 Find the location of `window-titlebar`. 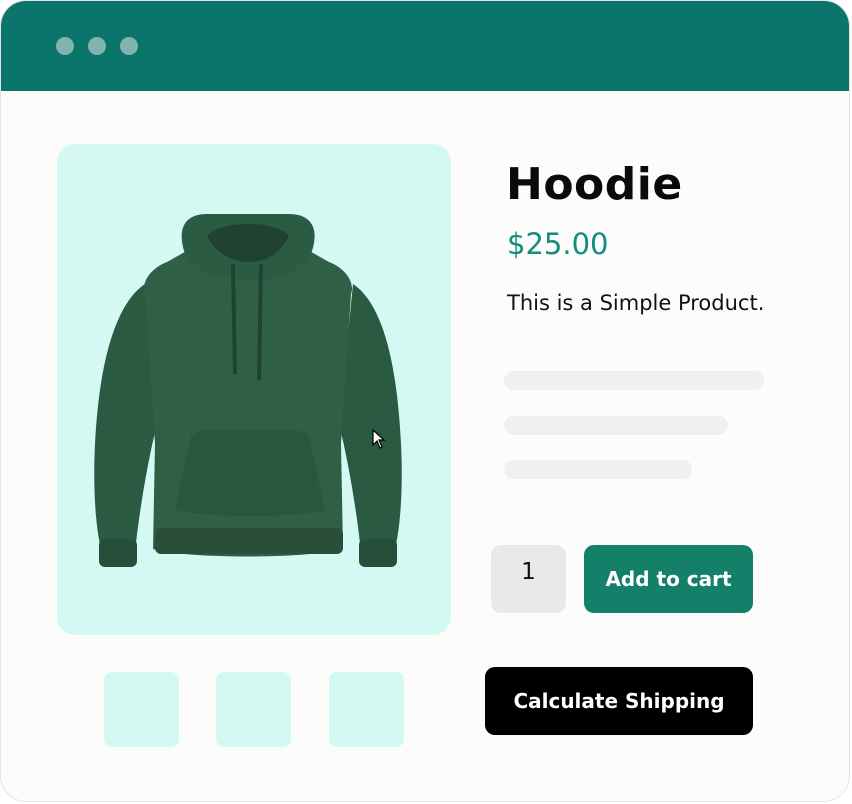

window-titlebar is located at coordinates (425, 46).